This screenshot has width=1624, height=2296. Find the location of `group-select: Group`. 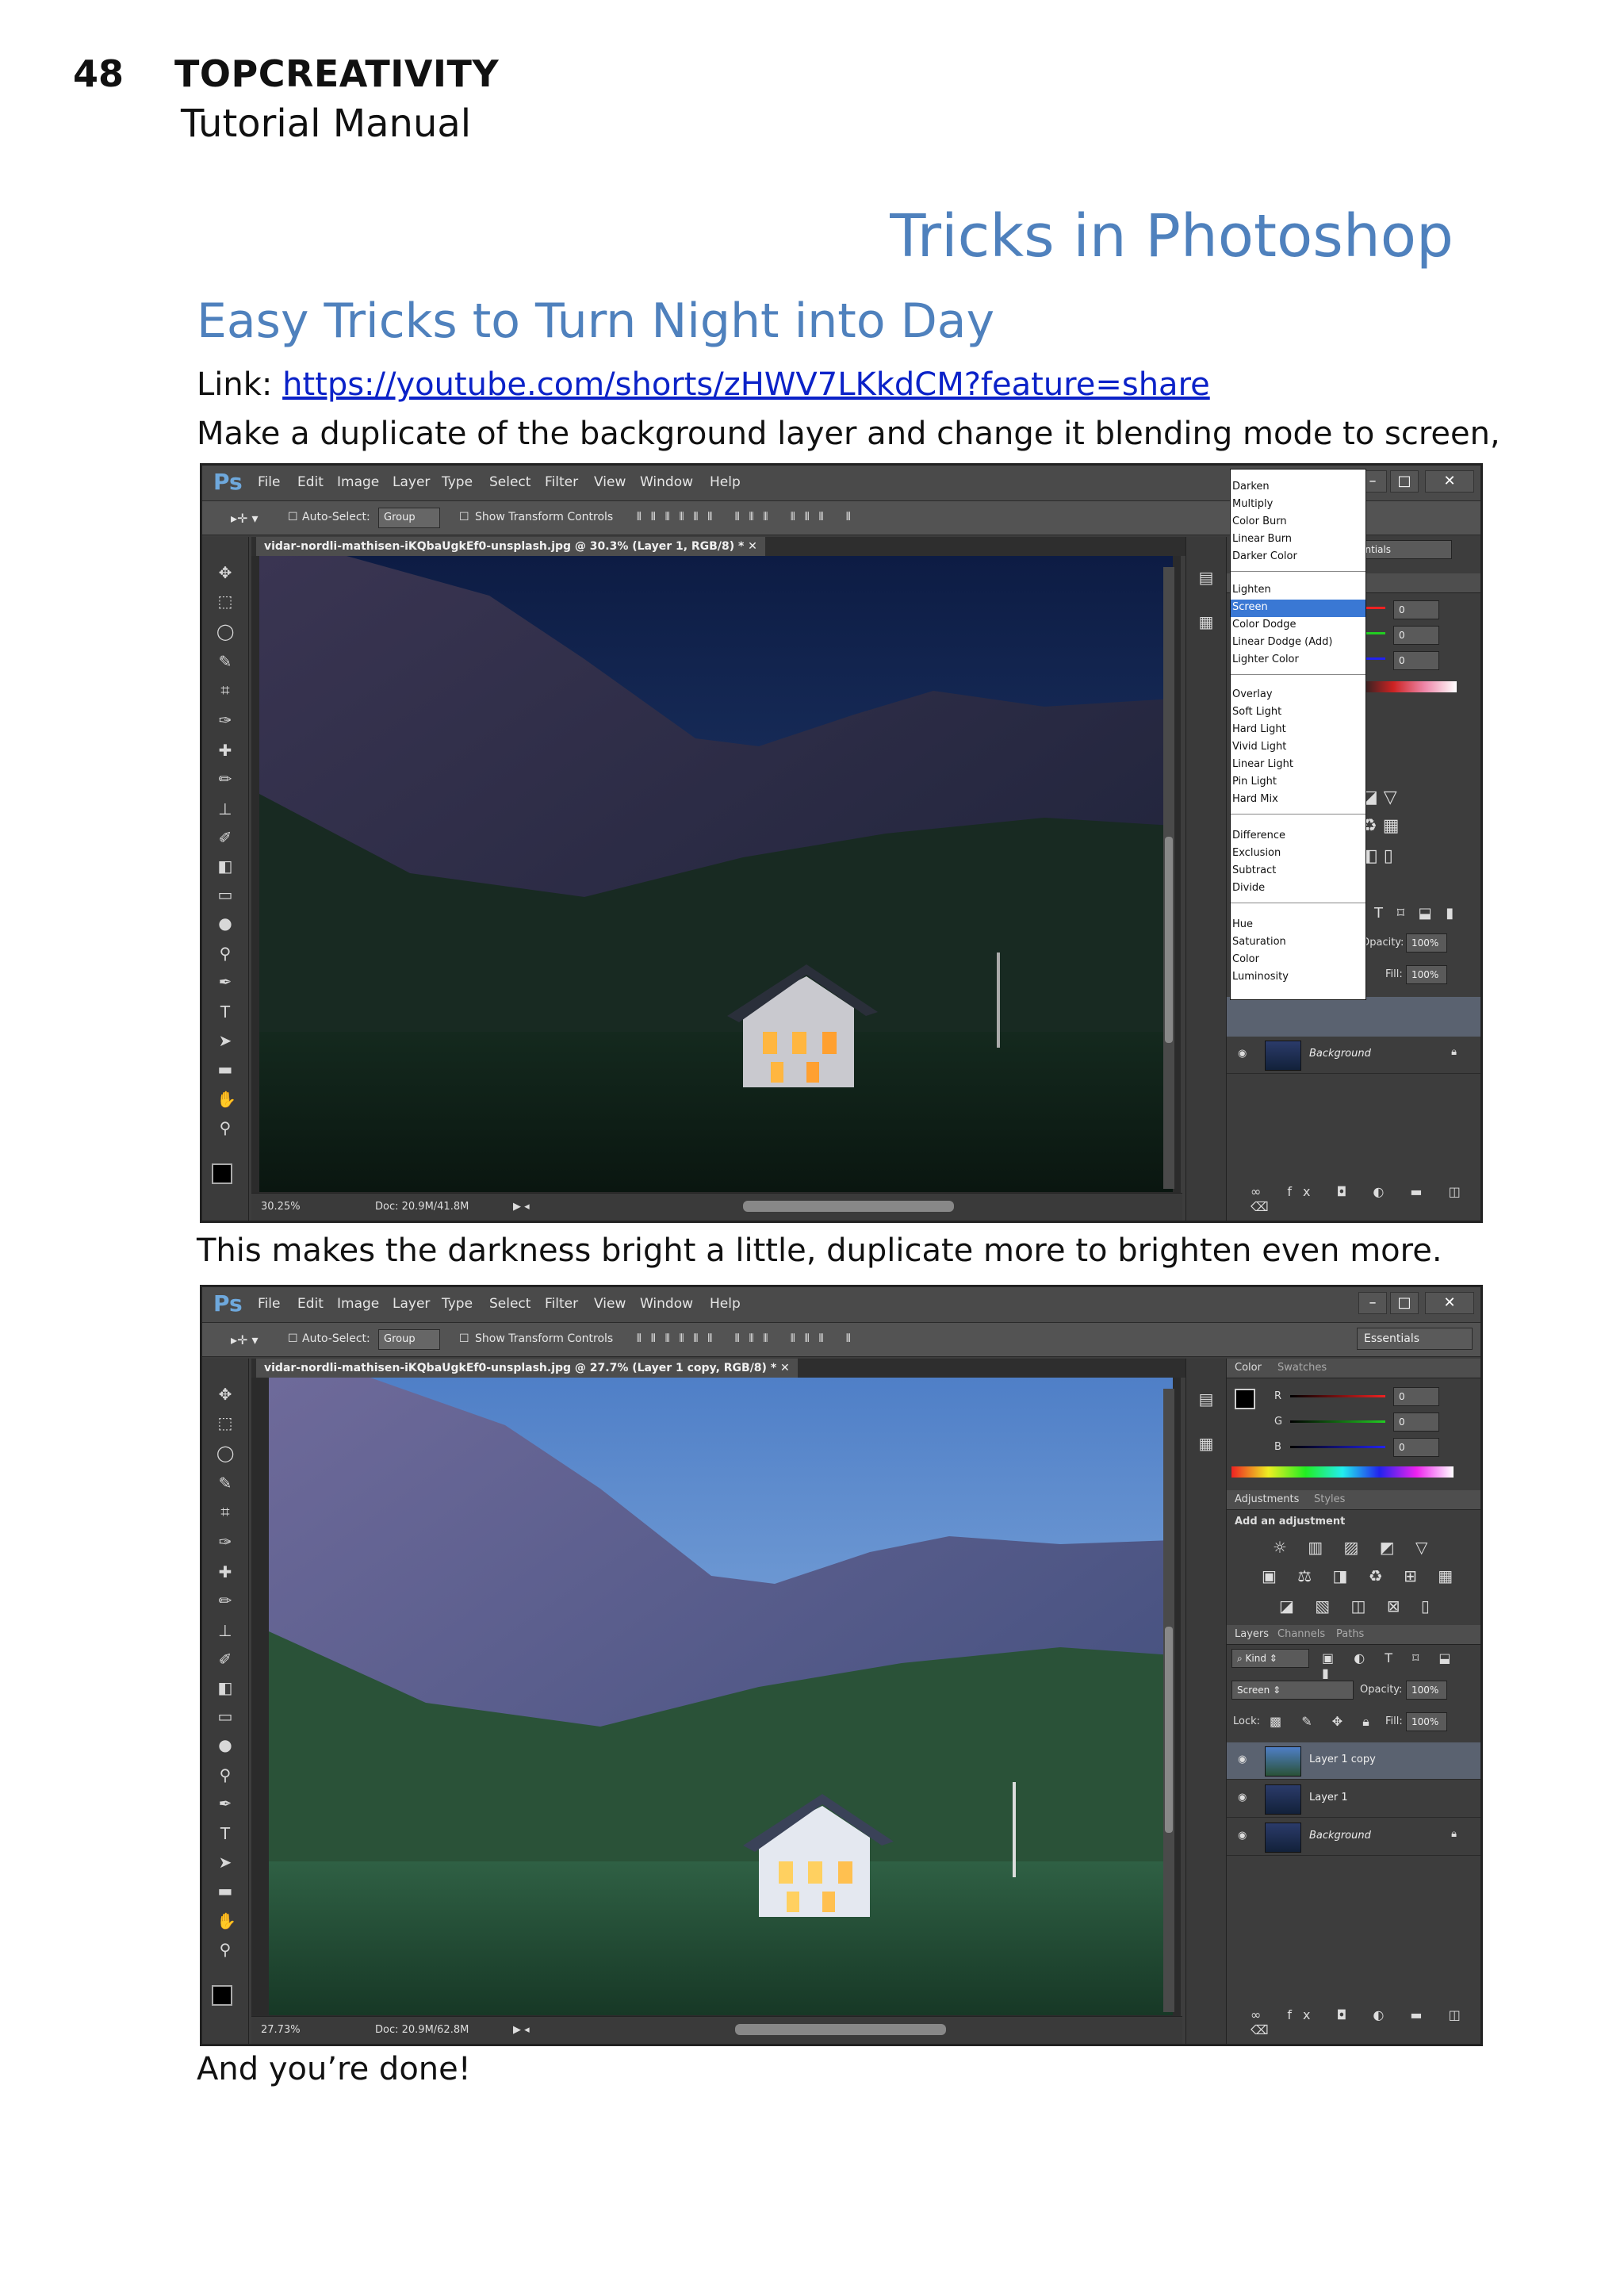

group-select: Group is located at coordinates (409, 1339).